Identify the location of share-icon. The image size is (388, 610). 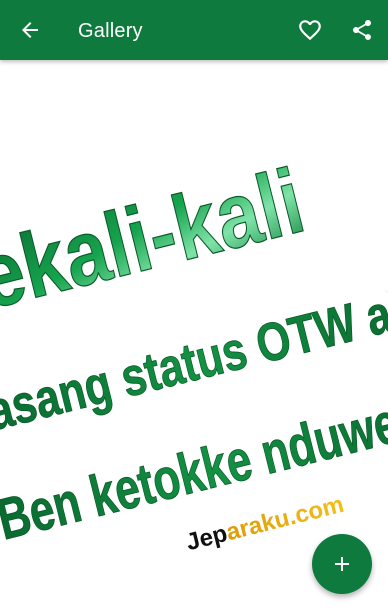
(362, 30).